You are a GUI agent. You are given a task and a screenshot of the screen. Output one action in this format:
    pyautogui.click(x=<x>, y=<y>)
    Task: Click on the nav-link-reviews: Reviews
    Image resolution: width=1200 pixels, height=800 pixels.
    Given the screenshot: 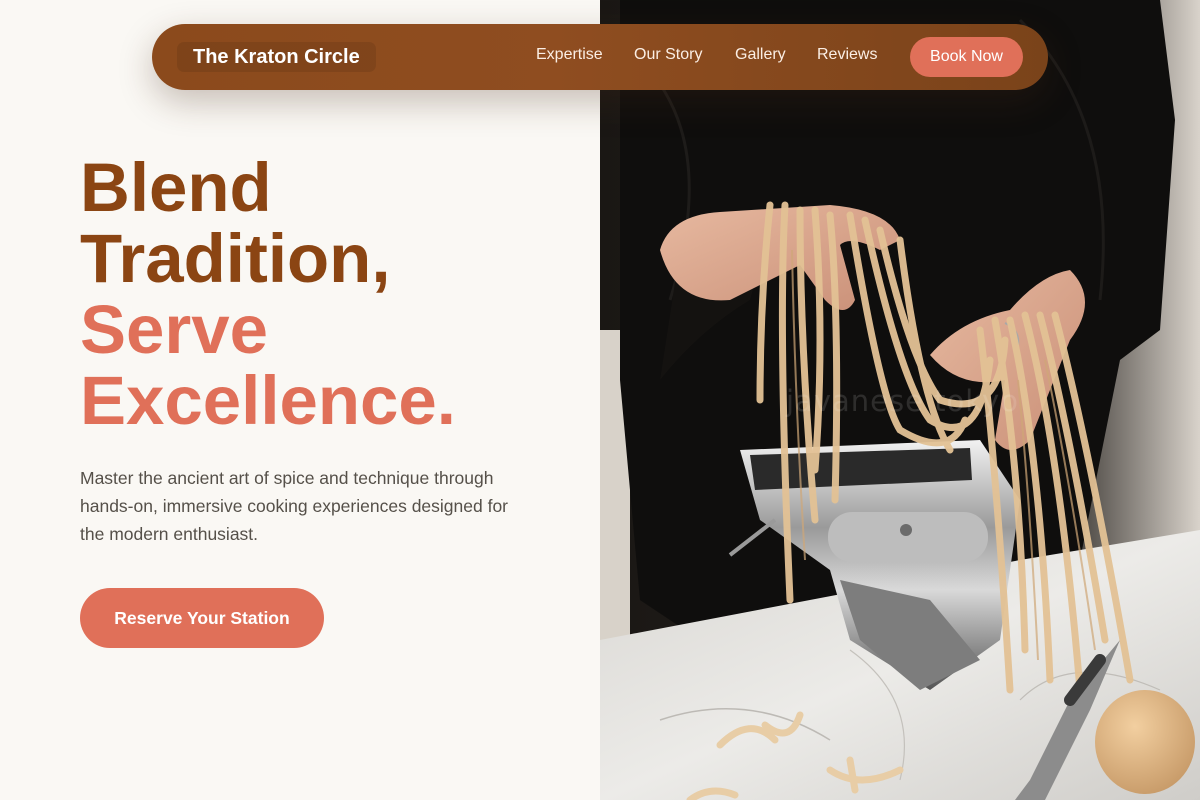 What is the action you would take?
    pyautogui.click(x=847, y=55)
    